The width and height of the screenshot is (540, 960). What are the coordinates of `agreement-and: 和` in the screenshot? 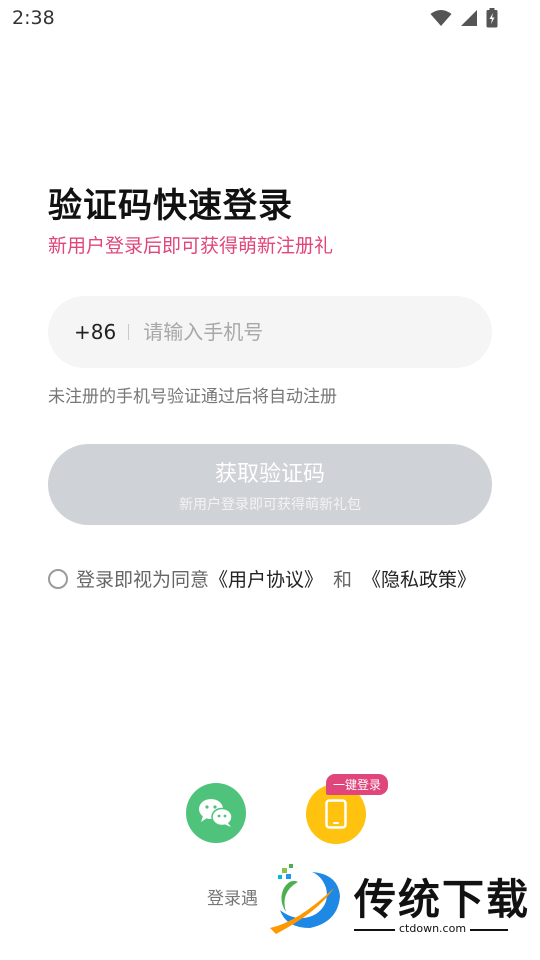 It's located at (343, 580).